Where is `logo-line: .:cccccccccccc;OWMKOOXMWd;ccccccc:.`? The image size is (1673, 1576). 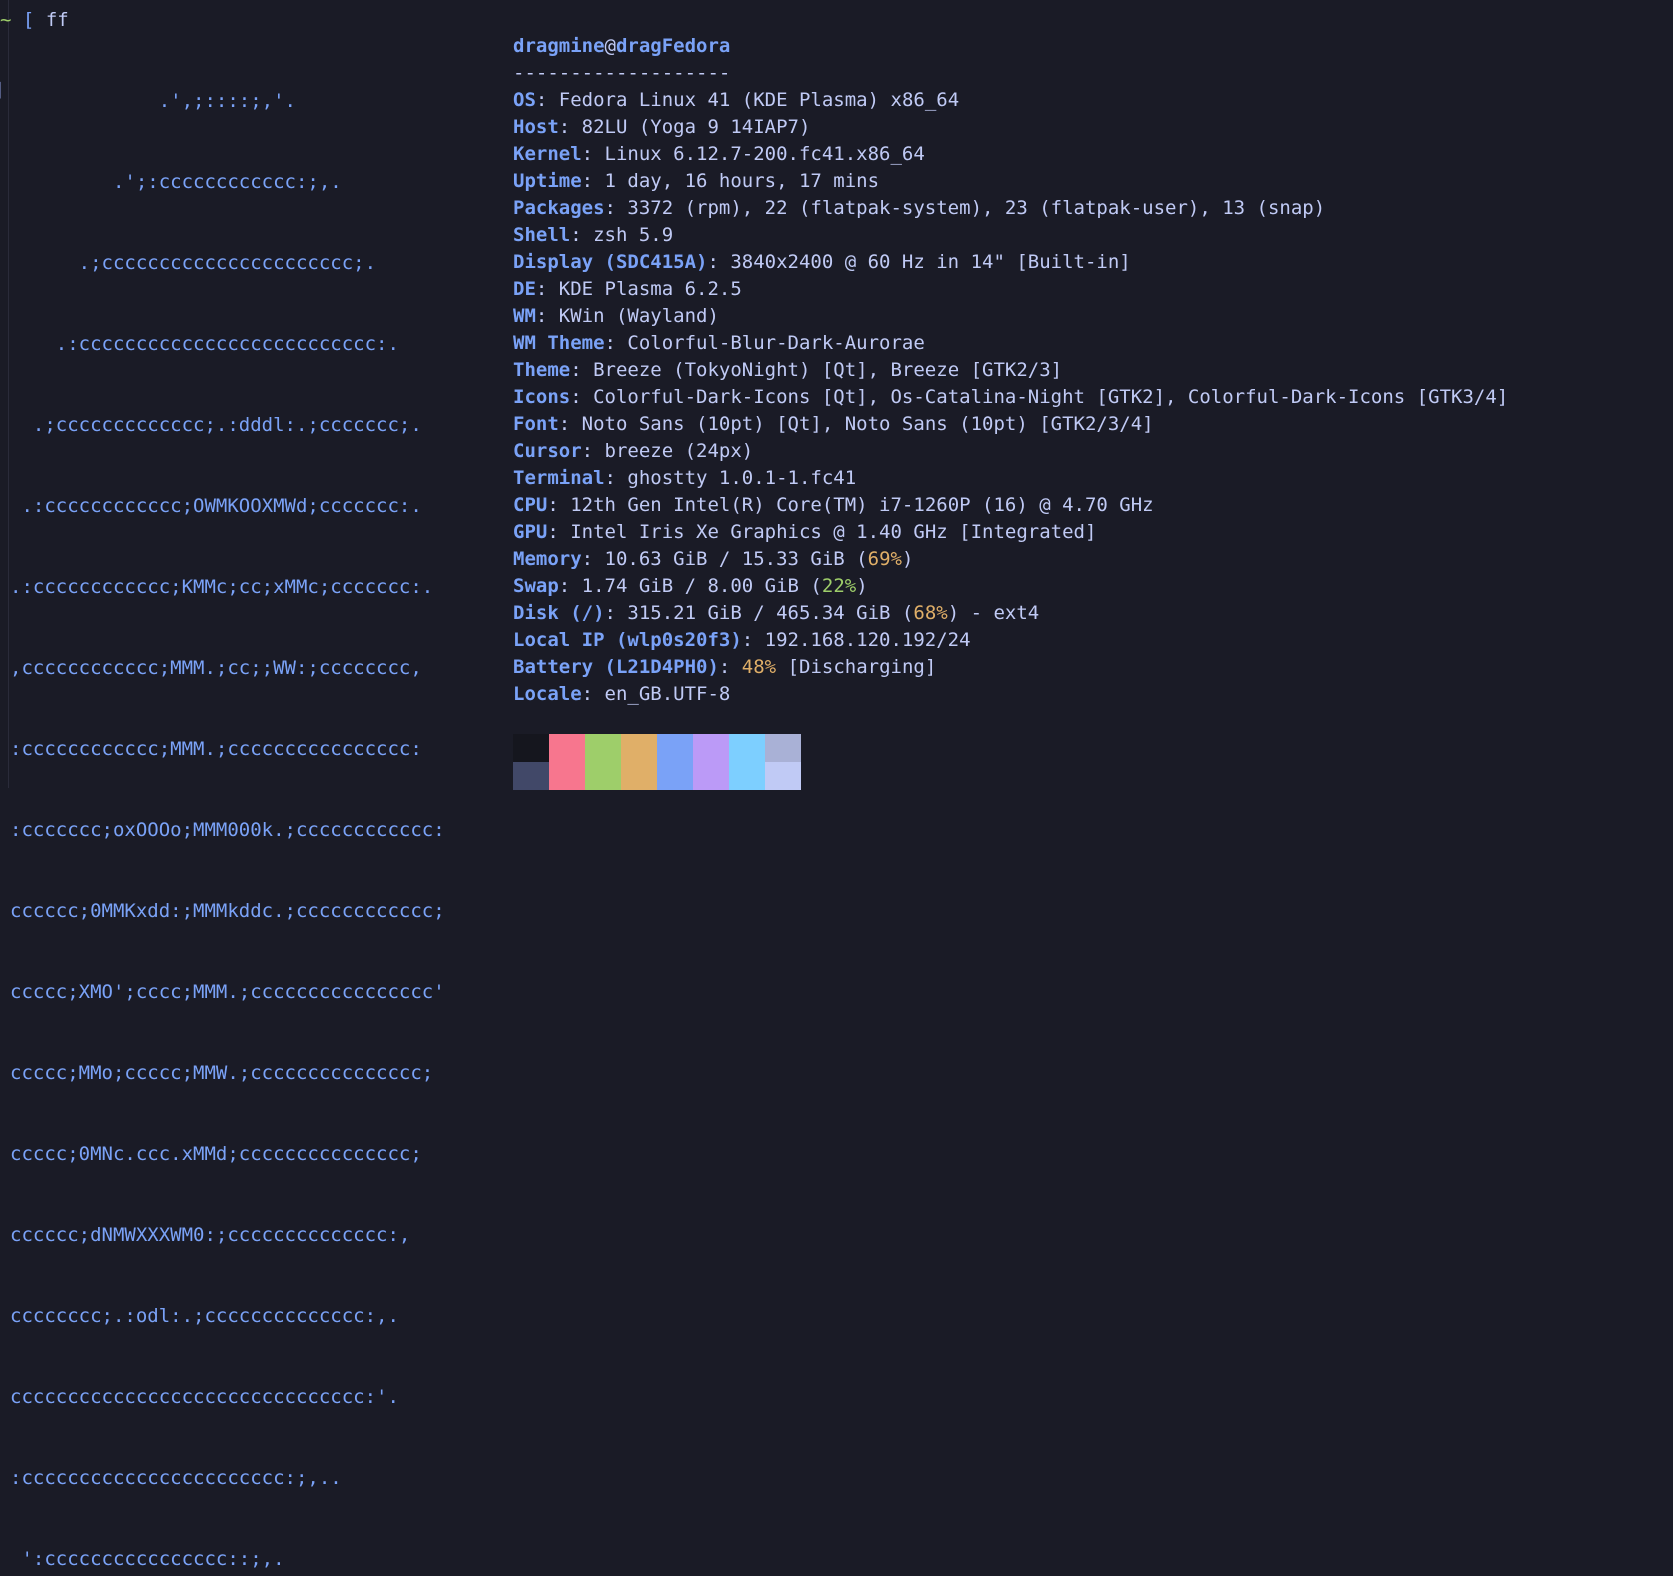 logo-line: .:cccccccccccc;OWMKOOXMWd;ccccccc:. is located at coordinates (216, 506).